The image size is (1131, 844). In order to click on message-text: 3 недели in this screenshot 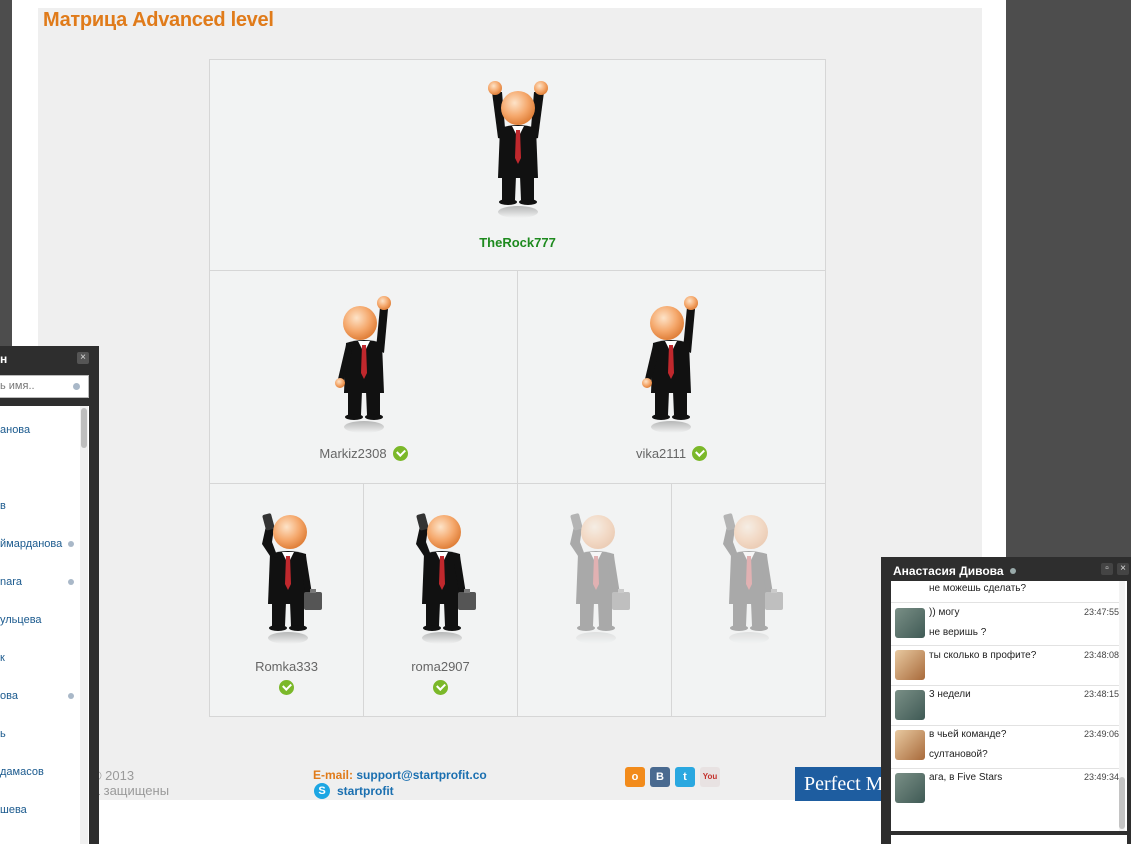, I will do `click(950, 694)`.